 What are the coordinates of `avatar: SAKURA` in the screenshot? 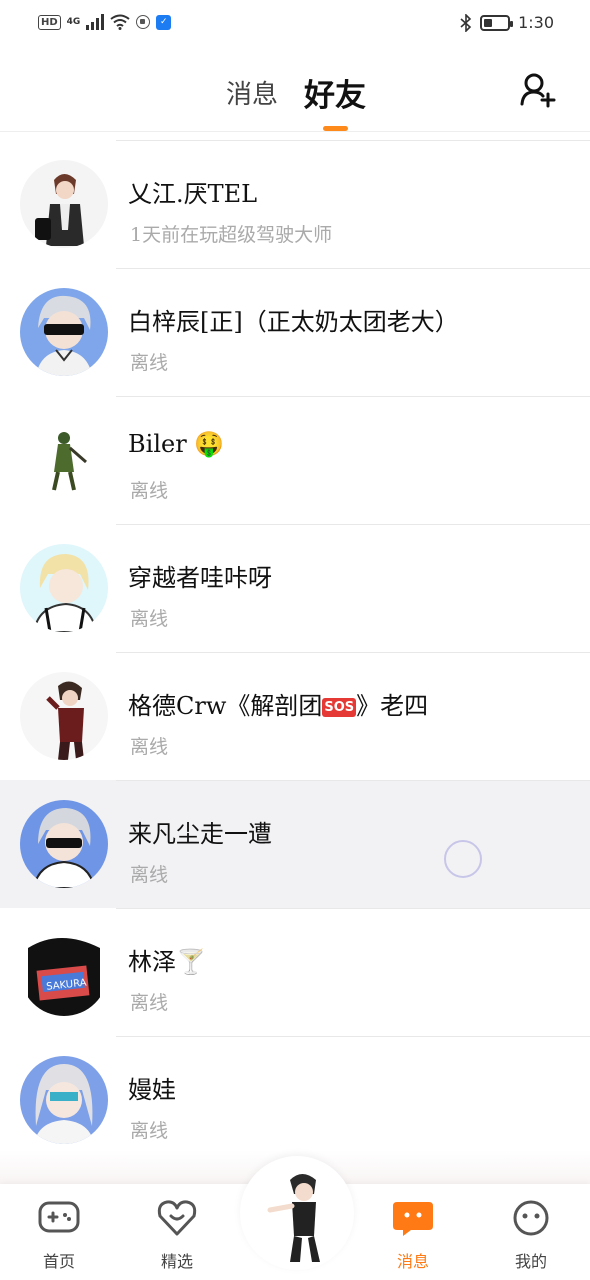 It's located at (64, 972).